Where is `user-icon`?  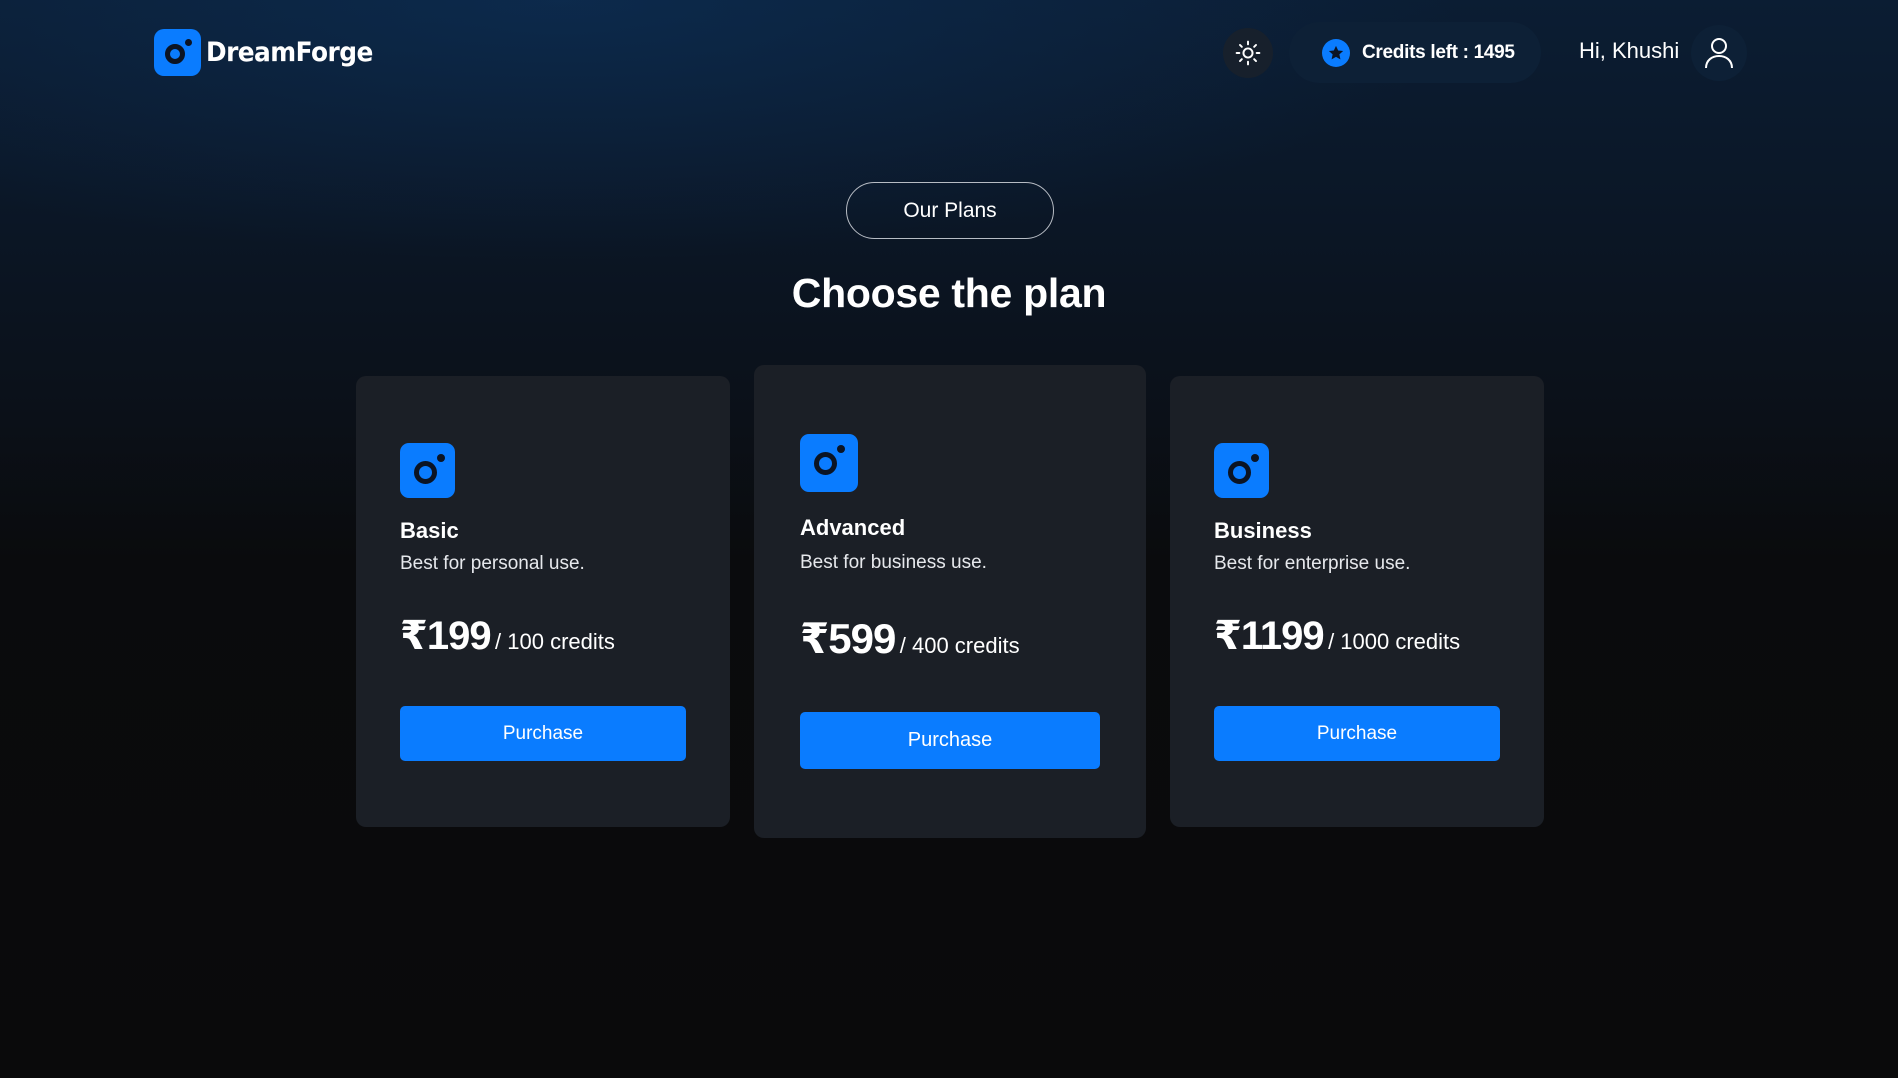 user-icon is located at coordinates (1719, 53).